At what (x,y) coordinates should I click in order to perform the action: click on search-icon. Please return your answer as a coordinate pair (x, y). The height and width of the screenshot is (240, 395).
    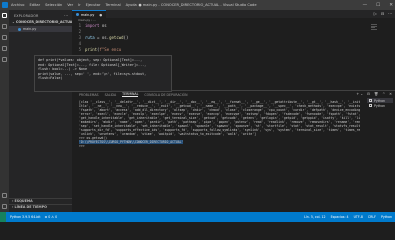
    Looking at the image, I should click on (4, 26).